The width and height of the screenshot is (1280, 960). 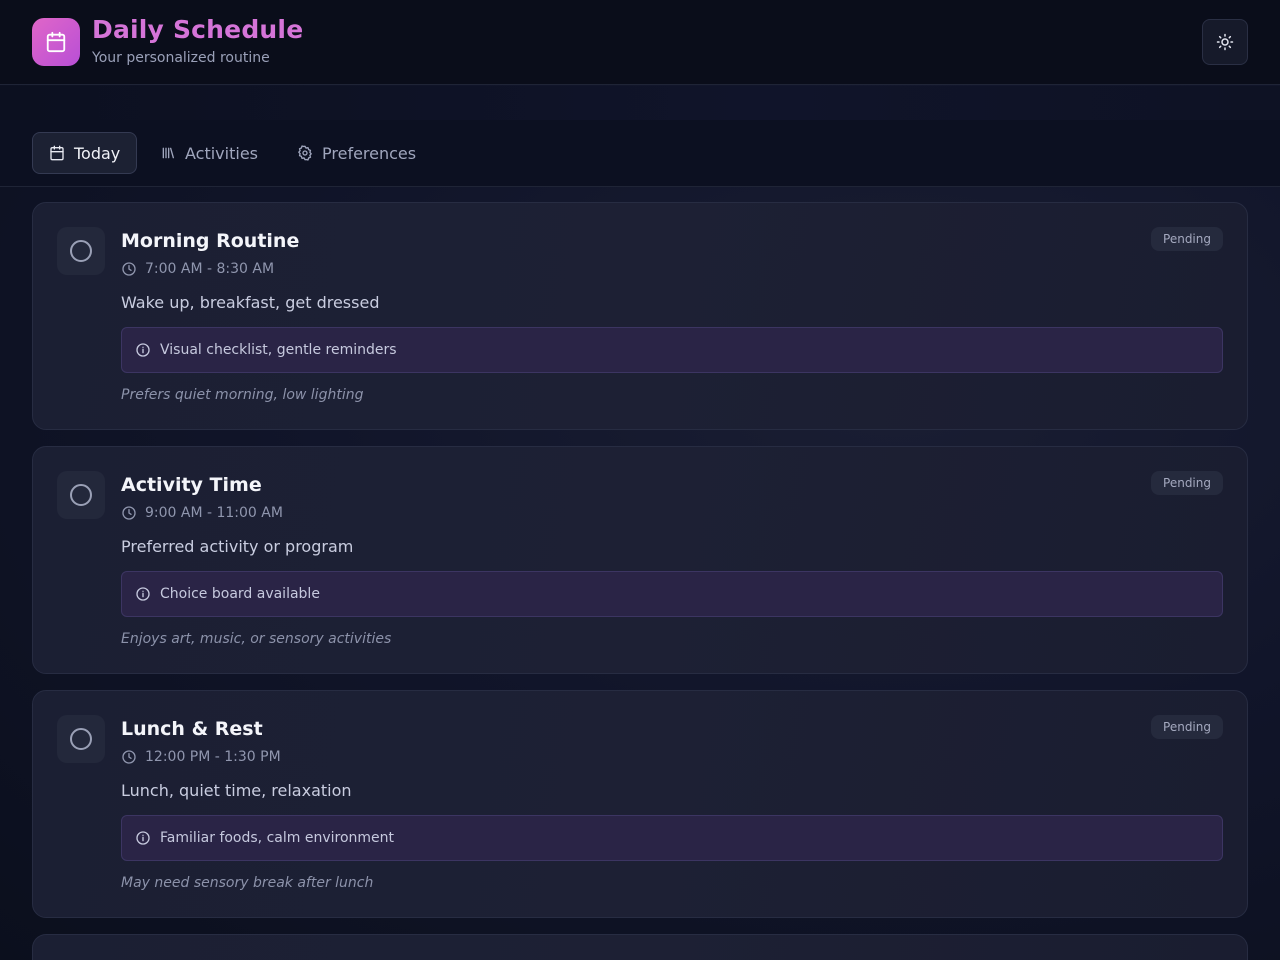 I want to click on tab-preferences: Preferences, so click(x=356, y=153).